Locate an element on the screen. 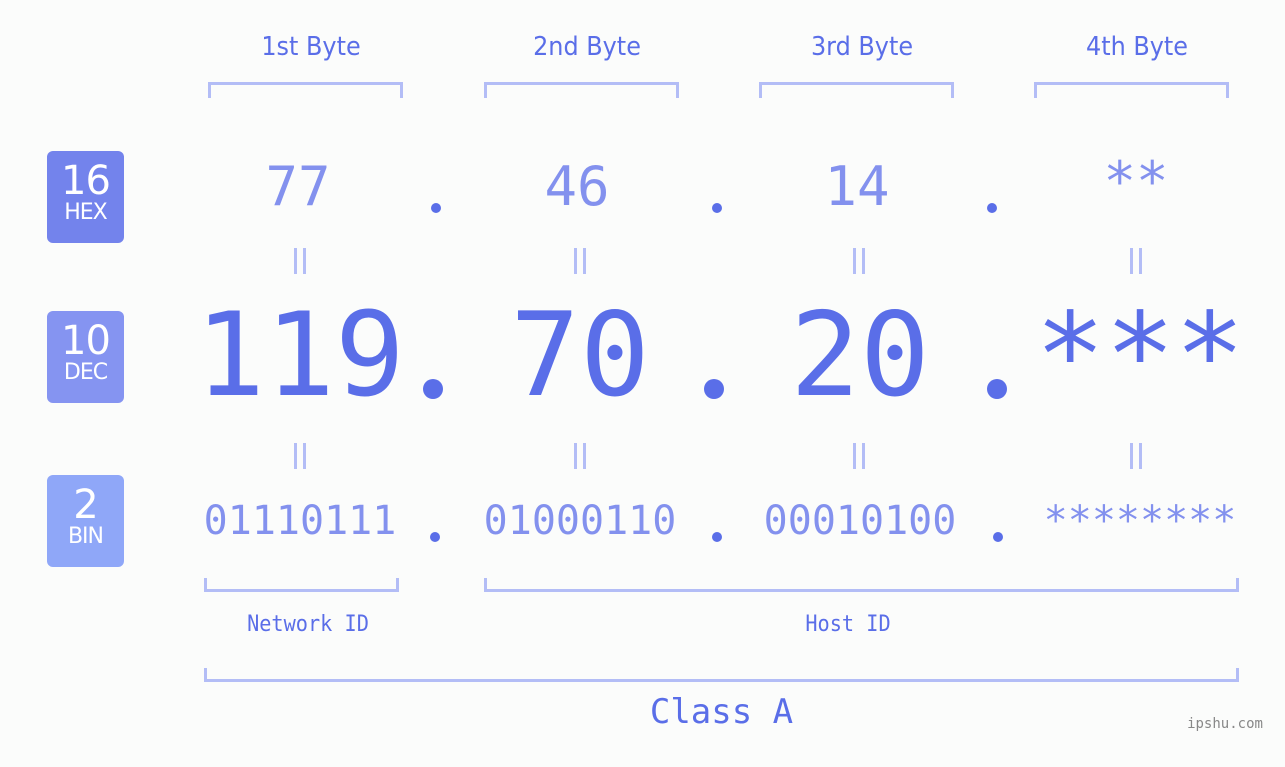  hex-byte-3: 14 is located at coordinates (857, 186).